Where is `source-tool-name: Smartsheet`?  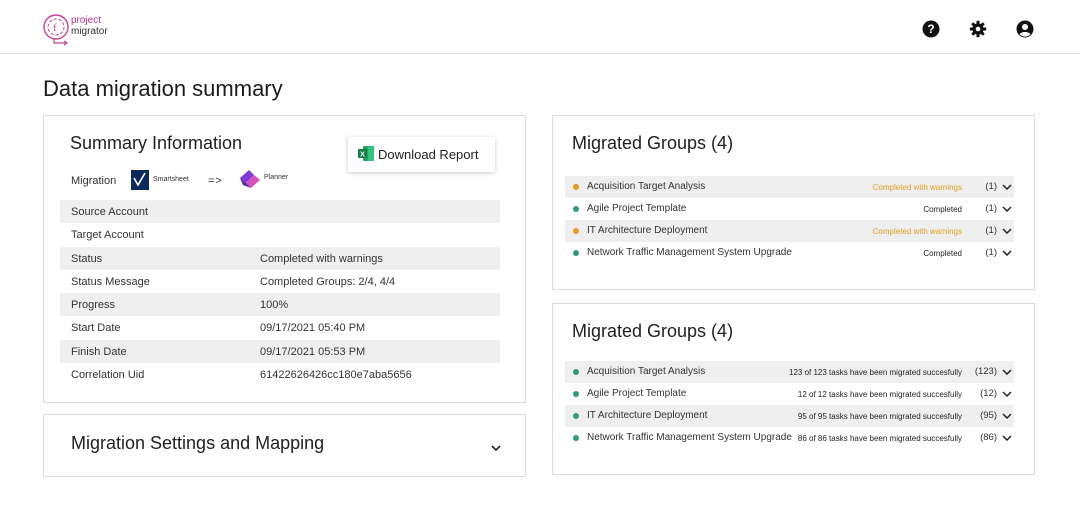
source-tool-name: Smartsheet is located at coordinates (171, 179).